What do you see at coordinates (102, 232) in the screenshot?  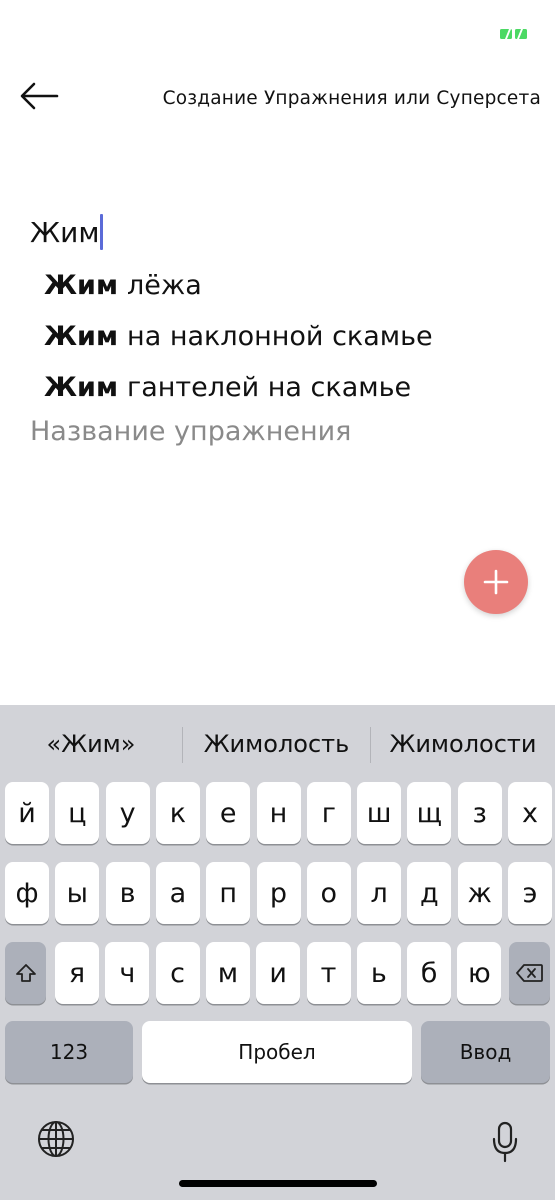 I see `text-cursor` at bounding box center [102, 232].